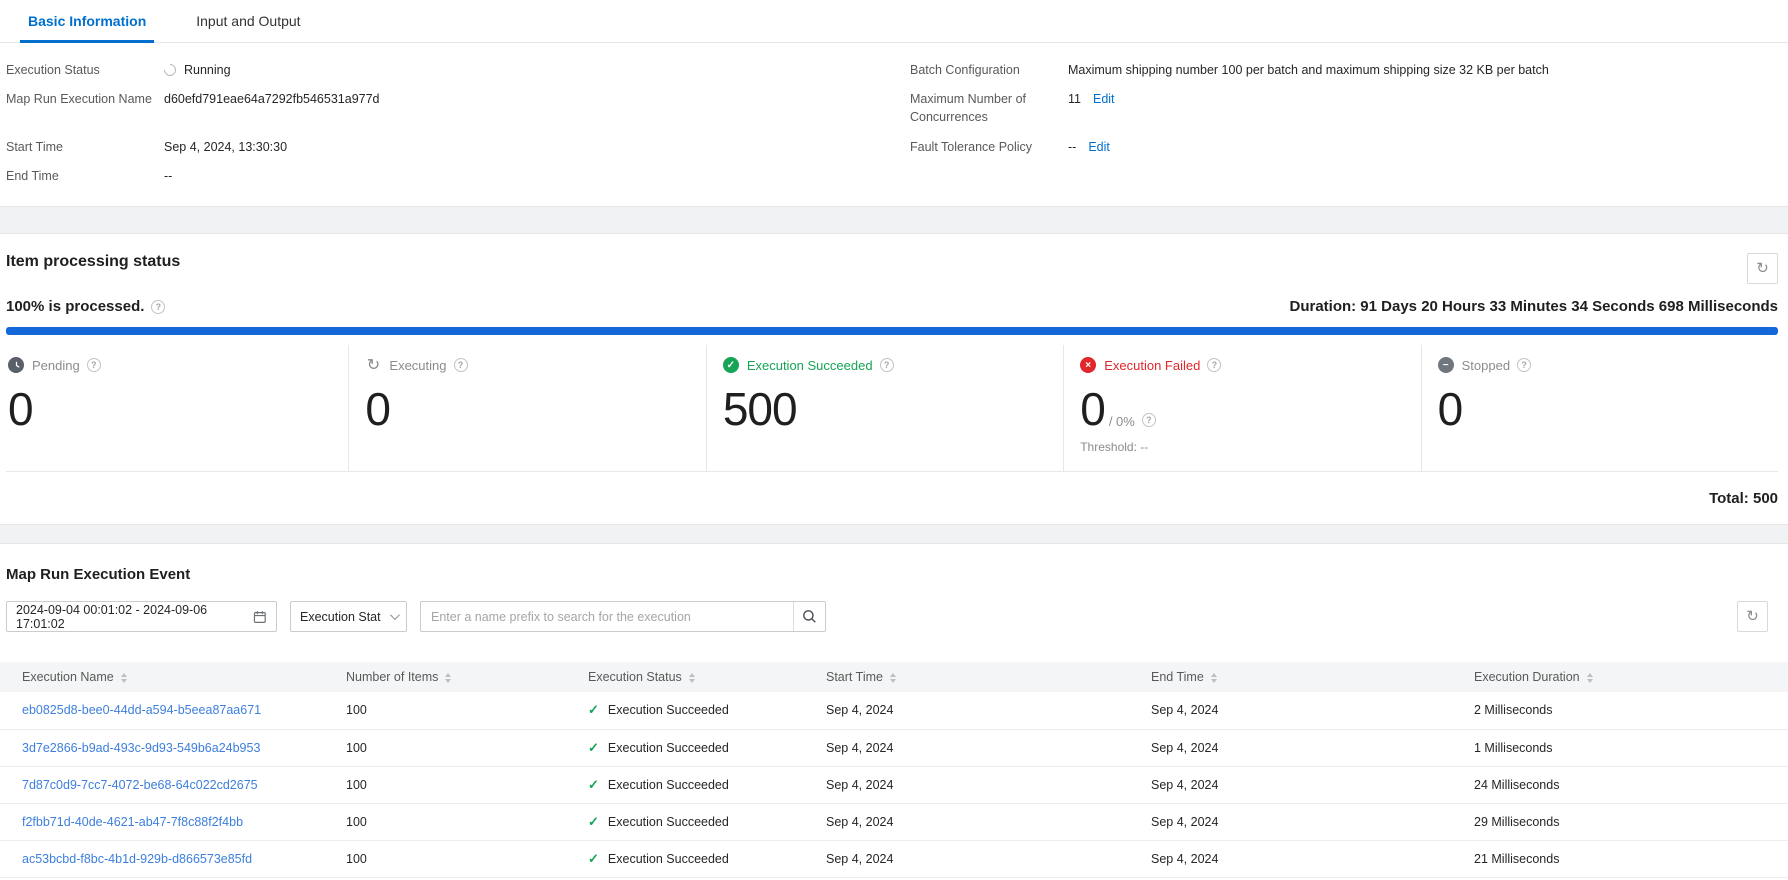  Describe the element at coordinates (1631, 748) in the screenshot. I see `duration-cell: 1 Milliseconds` at that location.